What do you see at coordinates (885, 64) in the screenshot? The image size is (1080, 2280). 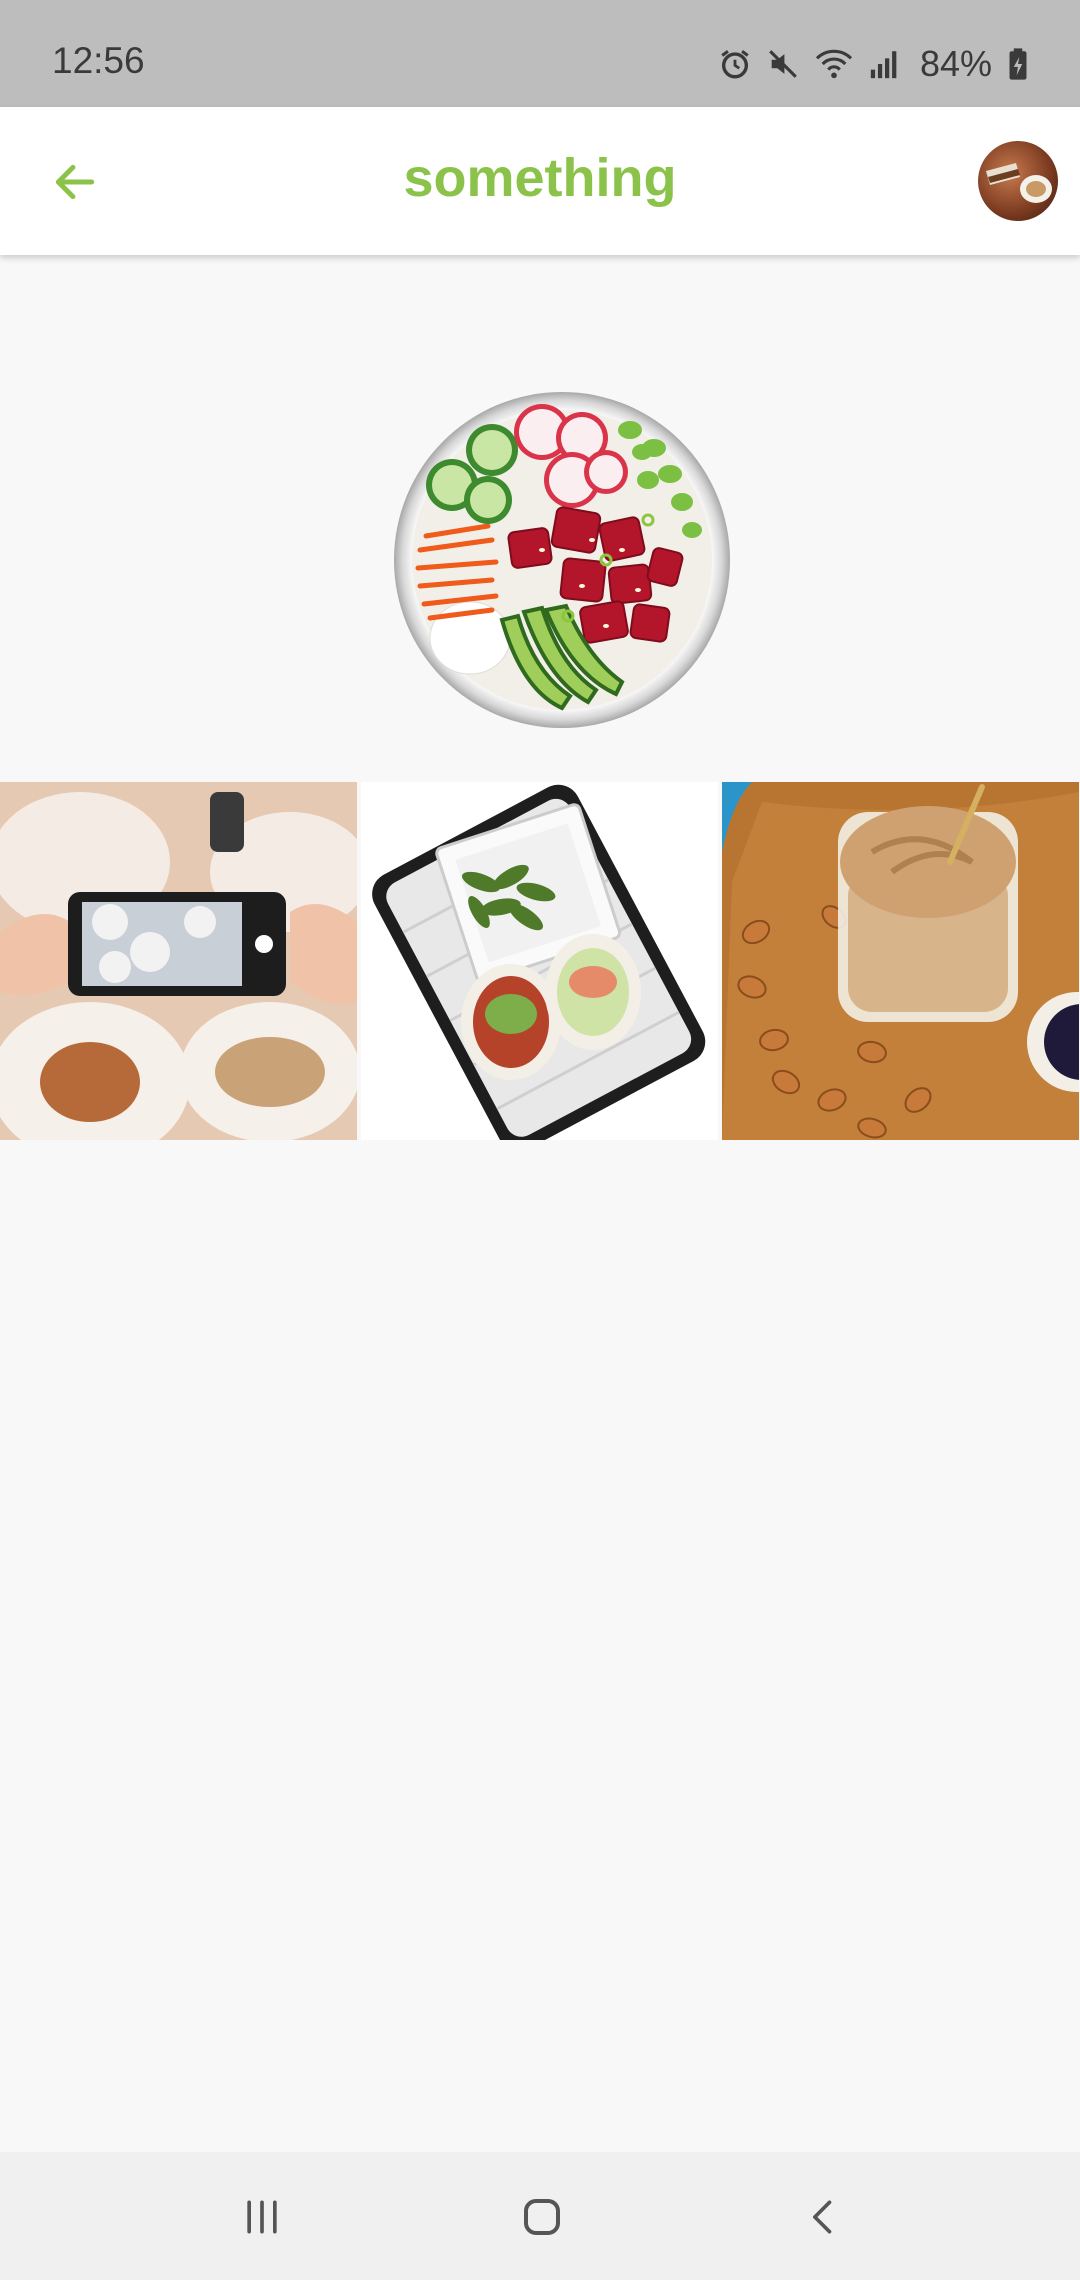 I see `signal-icon` at bounding box center [885, 64].